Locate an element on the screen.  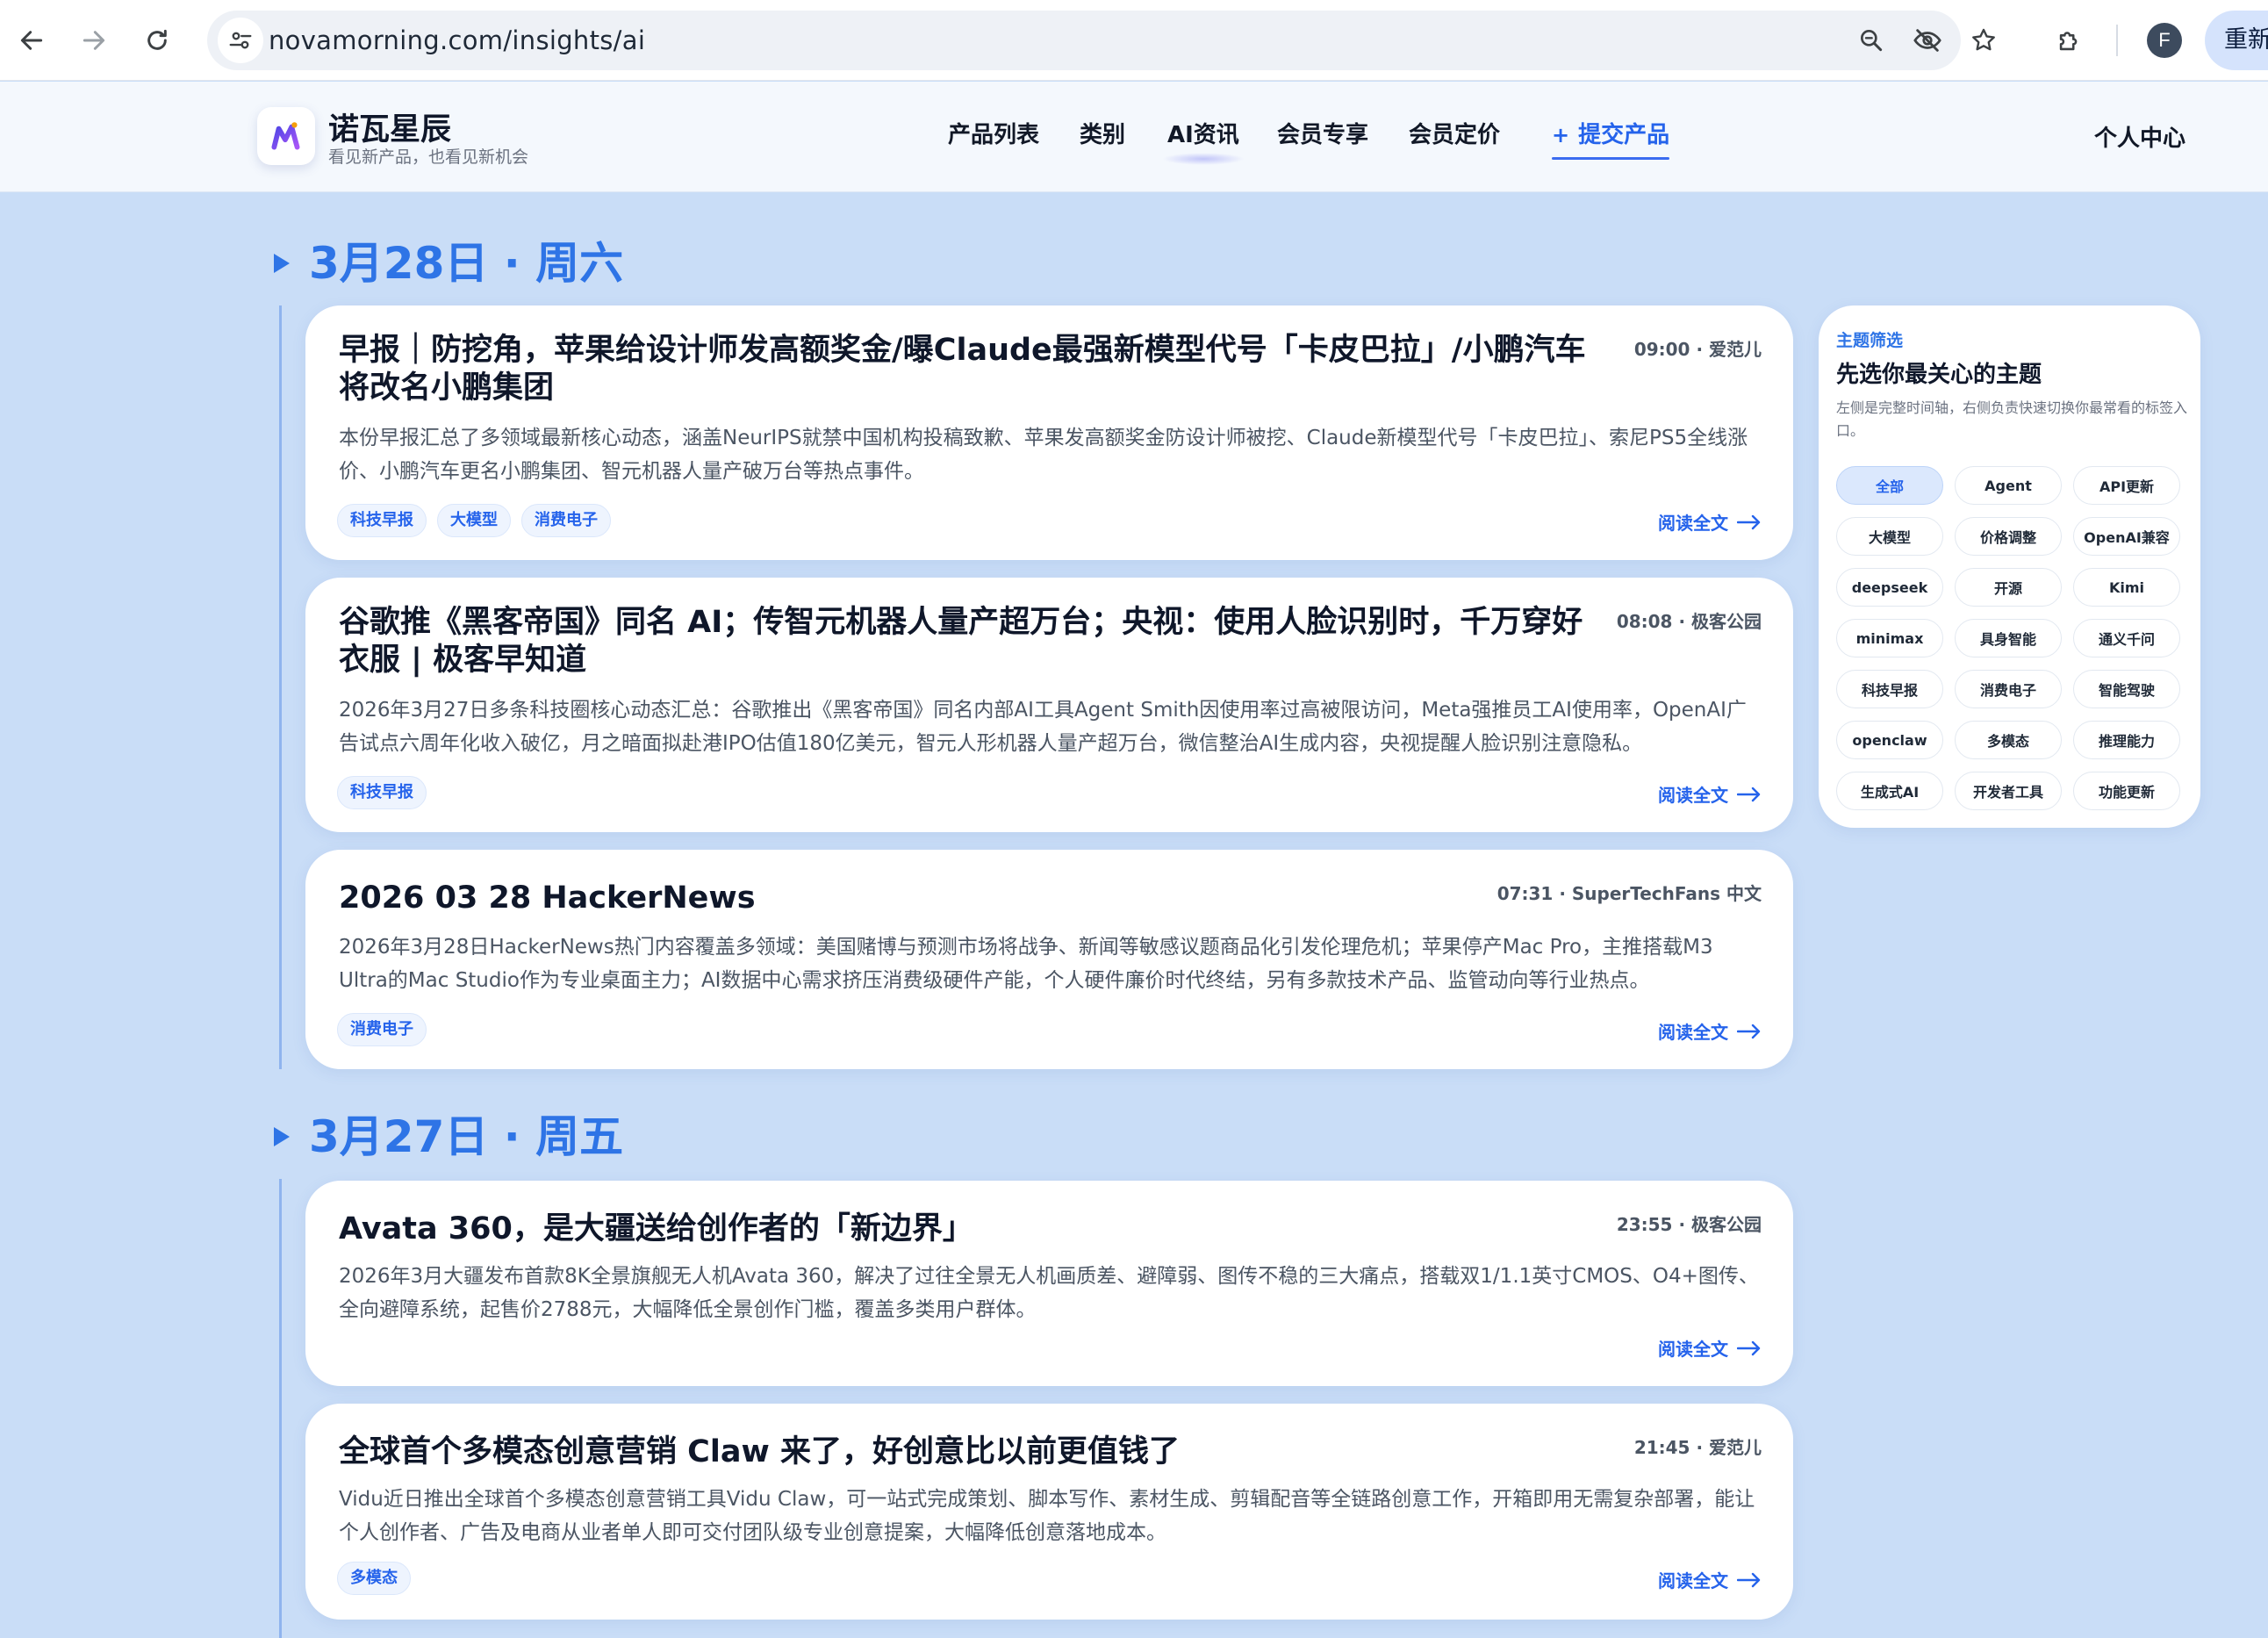
topic-chip: 推理能力 is located at coordinates (2127, 740).